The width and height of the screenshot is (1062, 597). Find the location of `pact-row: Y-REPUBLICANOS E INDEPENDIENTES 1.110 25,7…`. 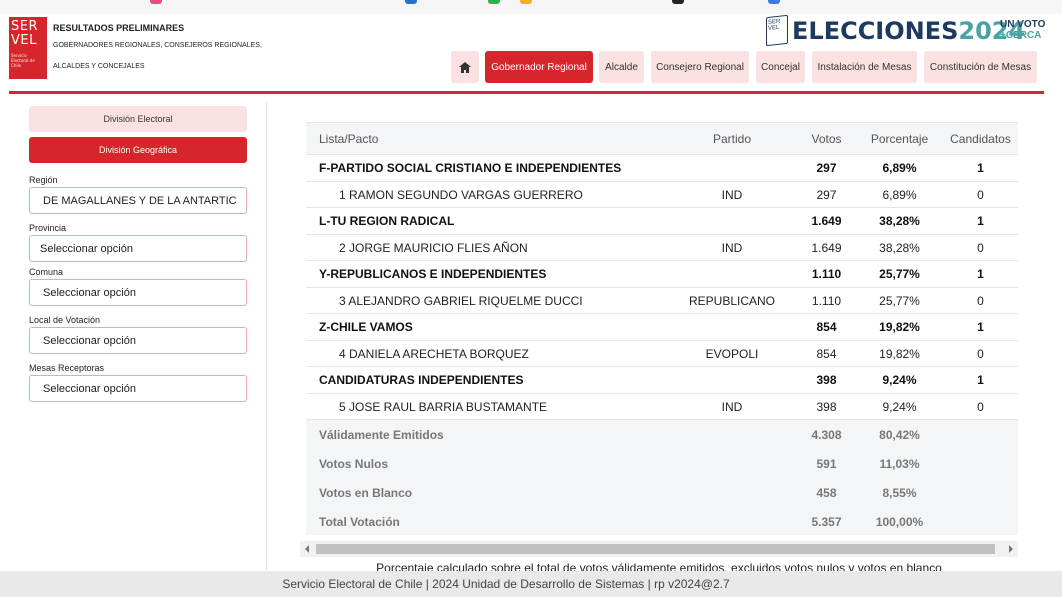

pact-row: Y-REPUBLICANOS E INDEPENDIENTES 1.110 25,7… is located at coordinates (662, 274).